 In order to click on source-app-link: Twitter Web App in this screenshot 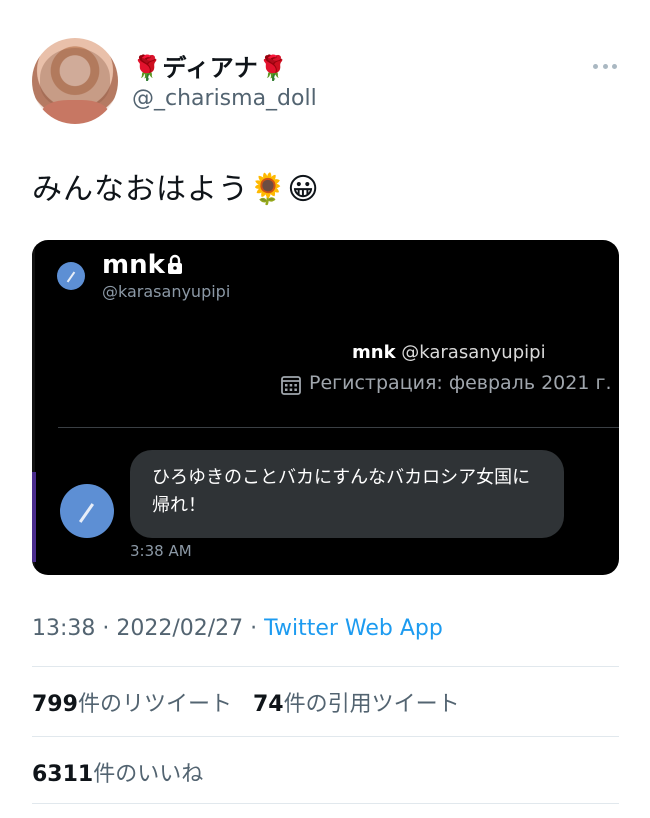, I will do `click(353, 628)`.